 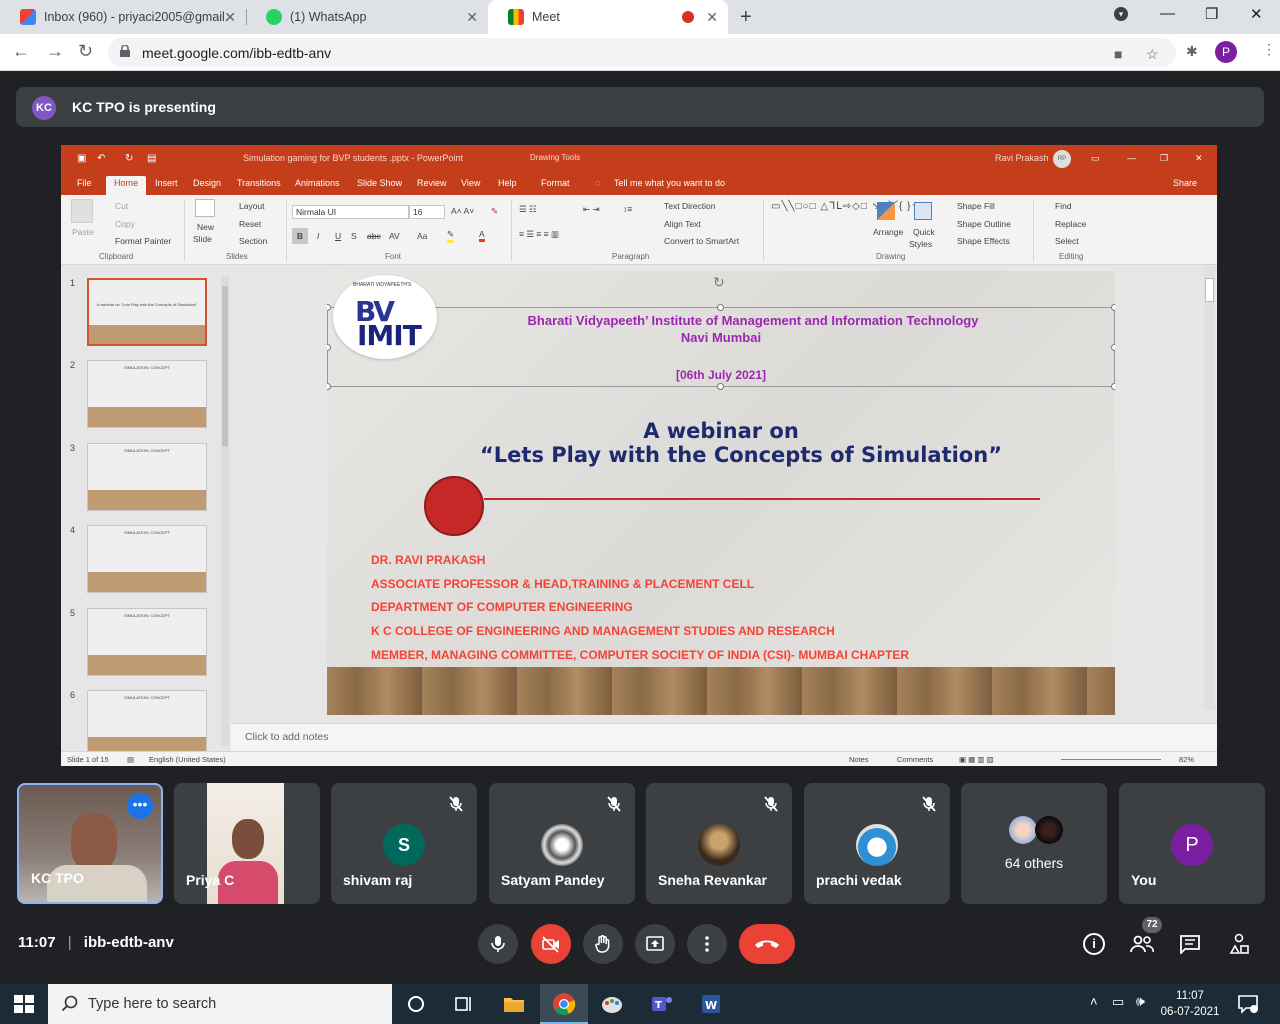 What do you see at coordinates (1118, 54) in the screenshot?
I see `camera-icon: ■` at bounding box center [1118, 54].